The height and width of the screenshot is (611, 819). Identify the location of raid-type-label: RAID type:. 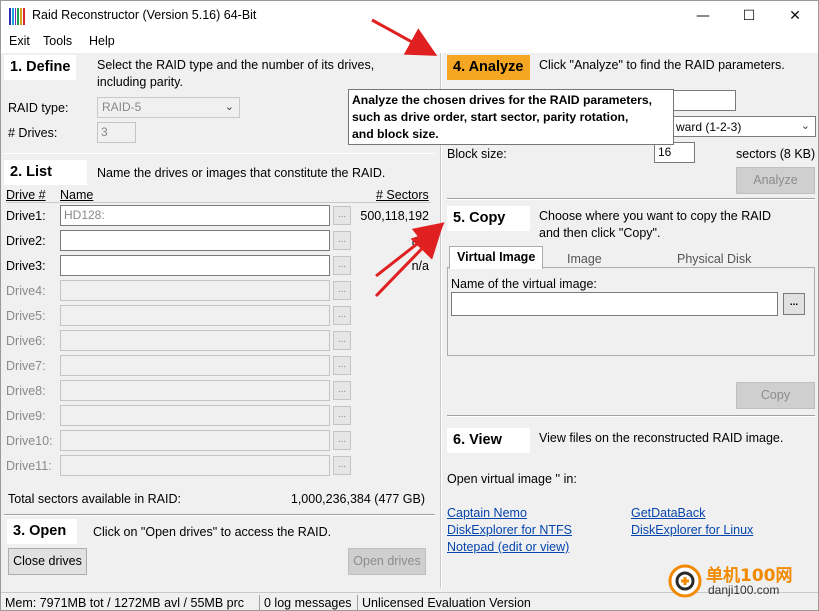
(38, 108).